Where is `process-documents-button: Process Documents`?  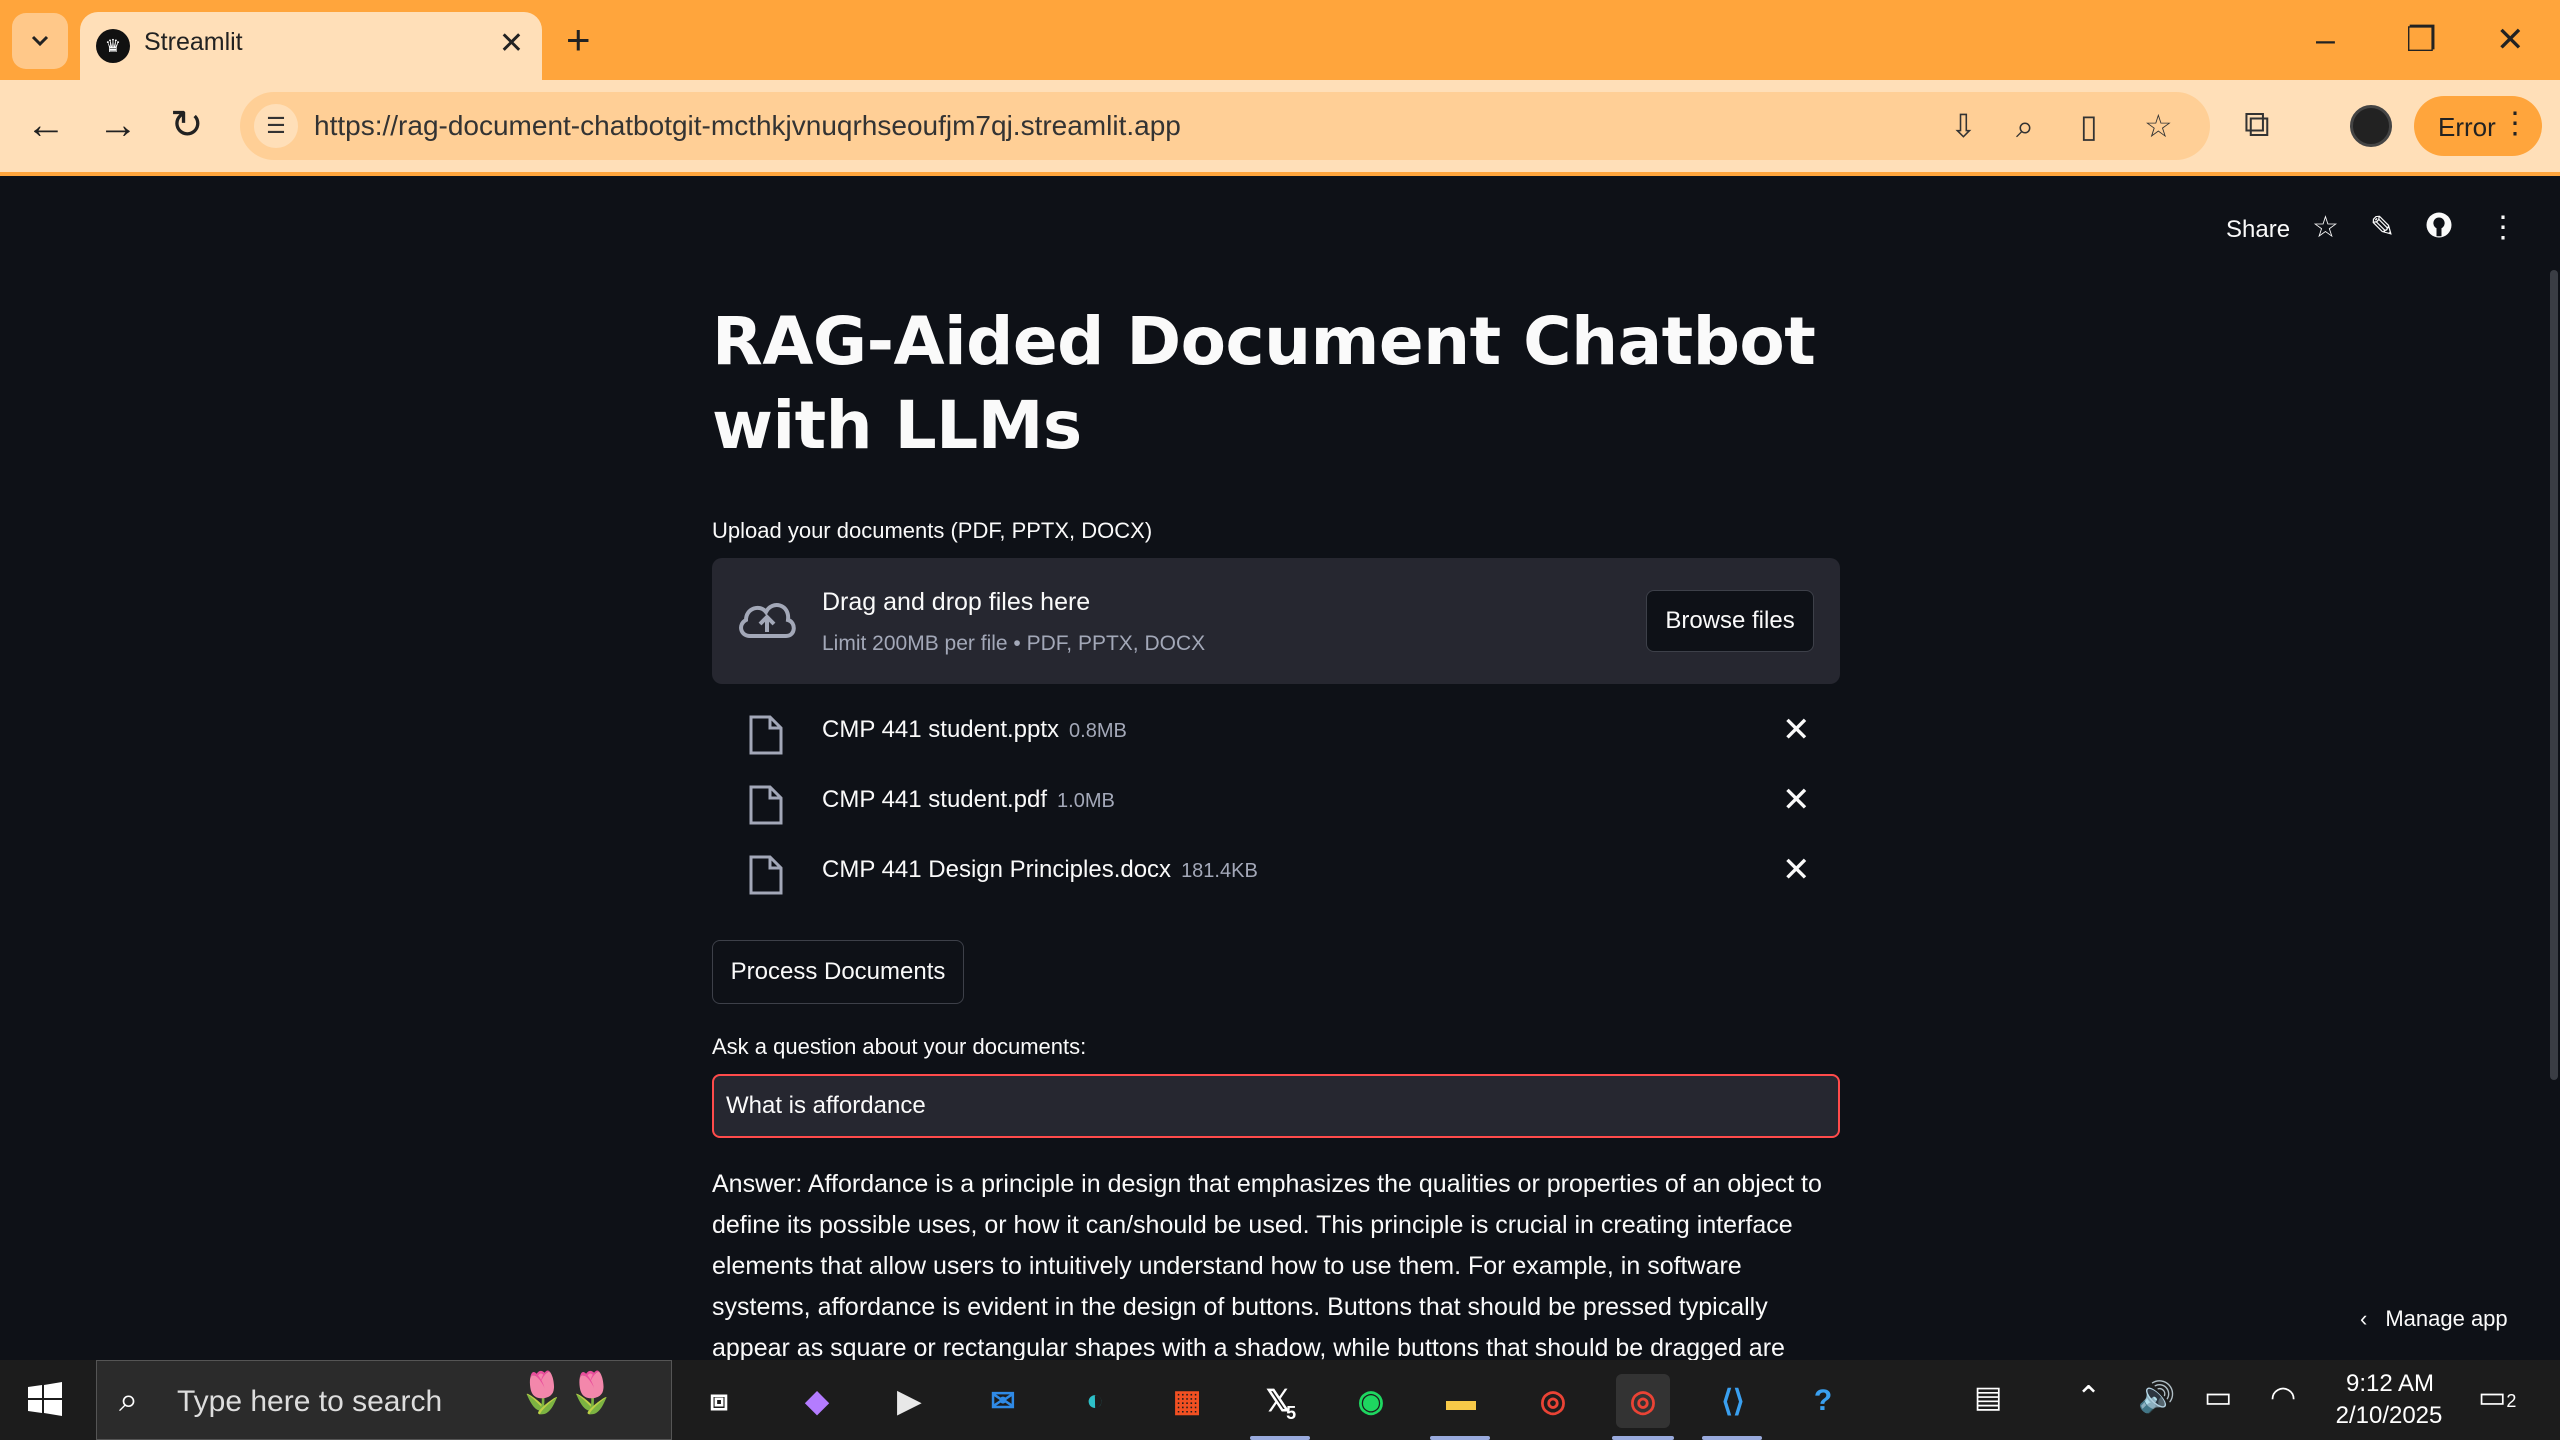
process-documents-button: Process Documents is located at coordinates (838, 972).